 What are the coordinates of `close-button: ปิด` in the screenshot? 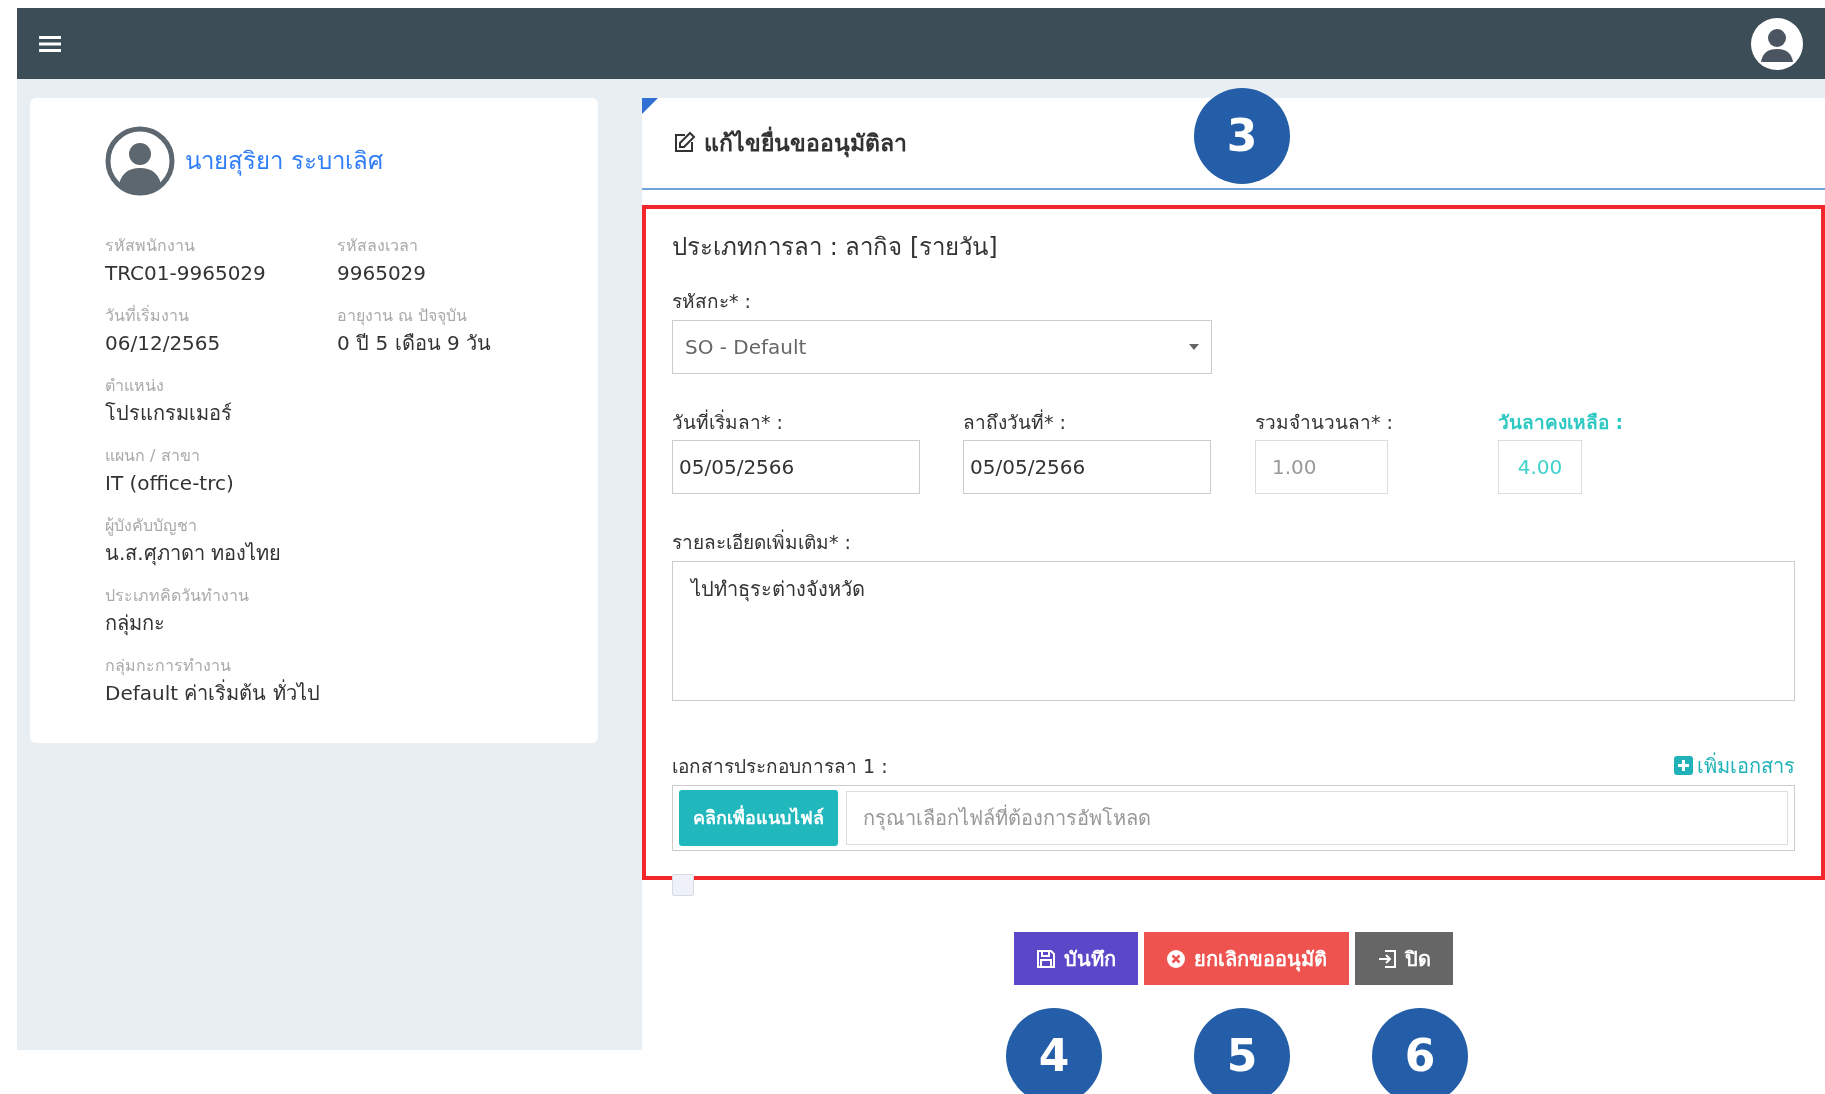 It's located at (1404, 958).